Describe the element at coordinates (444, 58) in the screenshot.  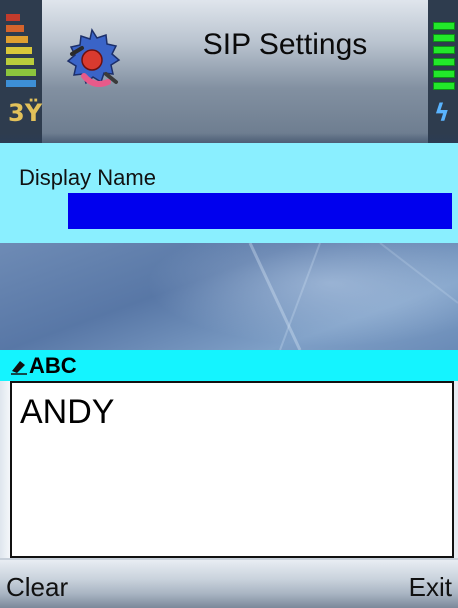
I see `battery-charging-icon` at that location.